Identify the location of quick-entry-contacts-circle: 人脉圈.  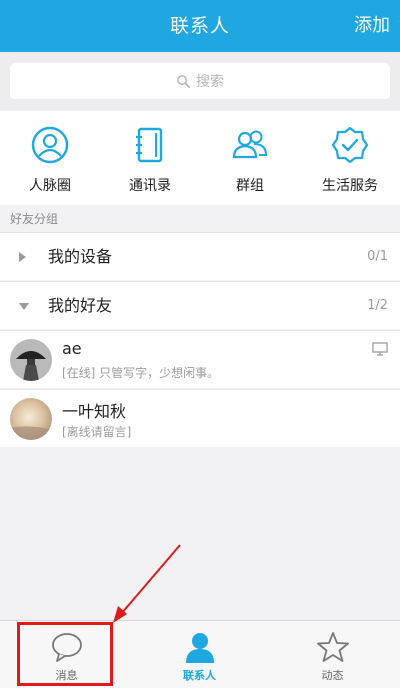
(50, 158).